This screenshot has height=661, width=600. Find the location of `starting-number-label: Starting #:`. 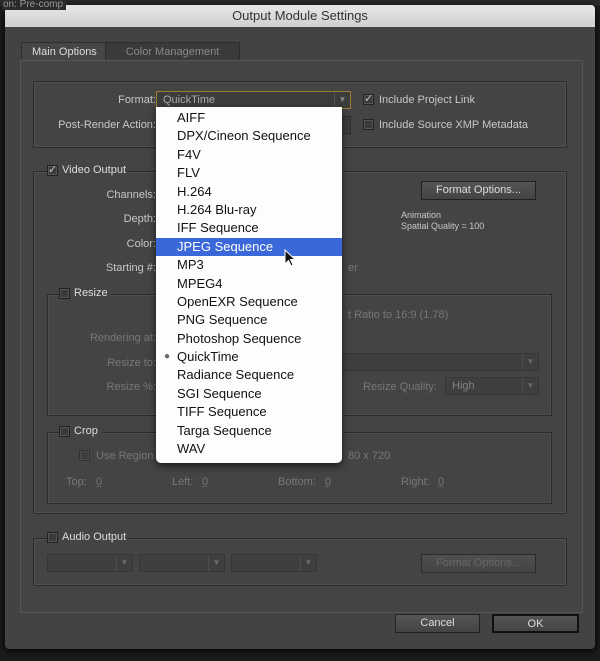

starting-number-label: Starting #: is located at coordinates (130, 268).